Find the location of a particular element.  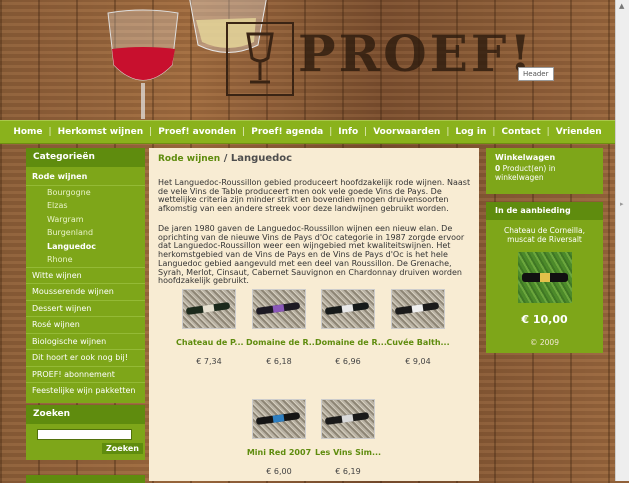

product-price: € 7,34 is located at coordinates (209, 361).